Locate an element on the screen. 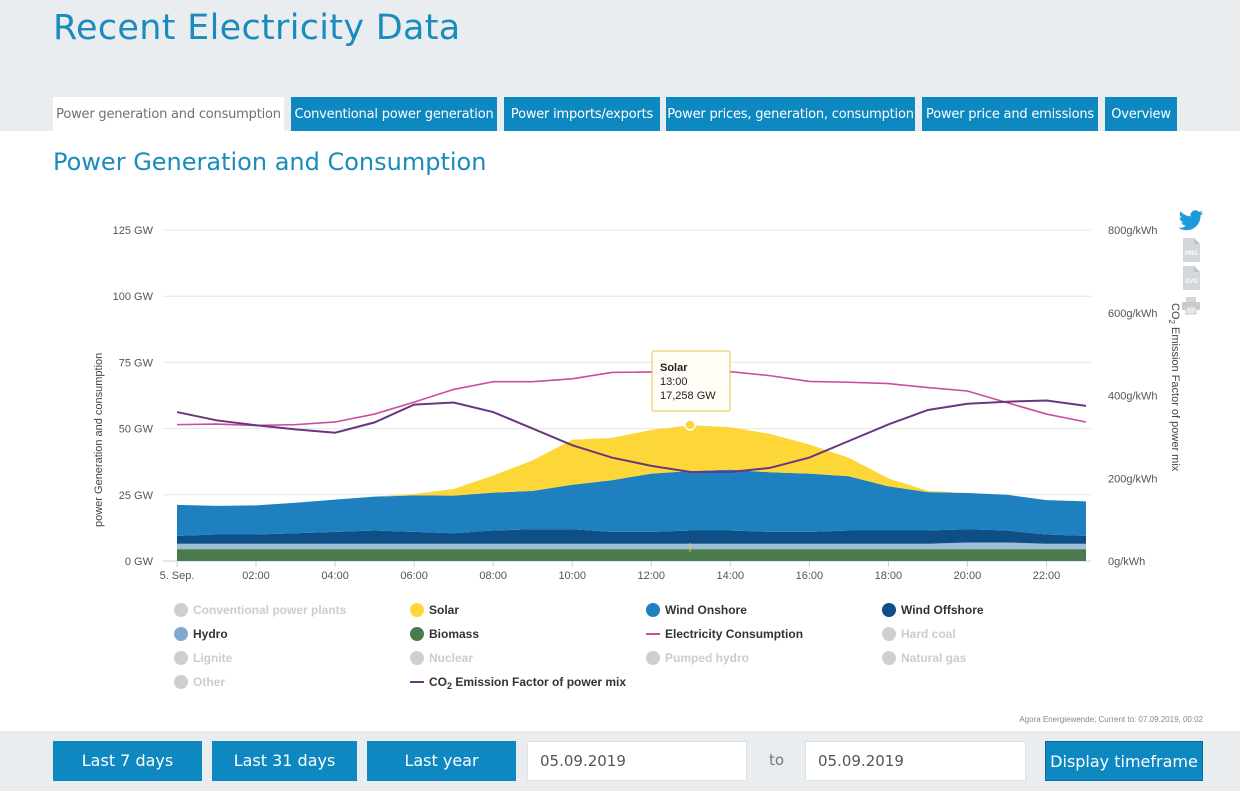  chart-areas is located at coordinates (631, 493).